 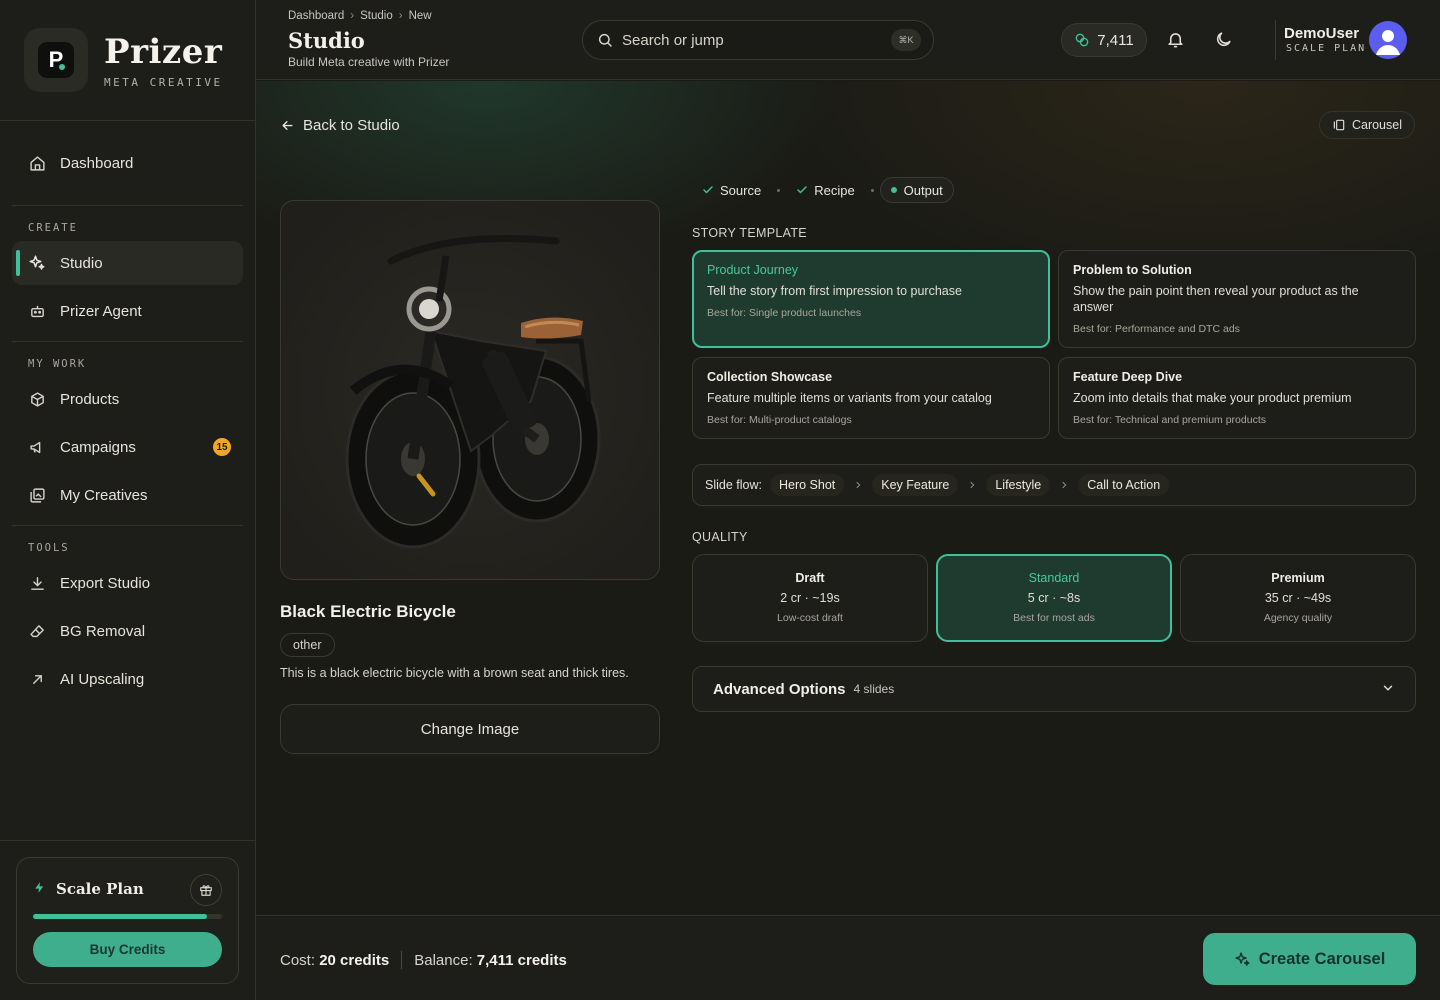 I want to click on chevron-right-icon, so click(x=858, y=485).